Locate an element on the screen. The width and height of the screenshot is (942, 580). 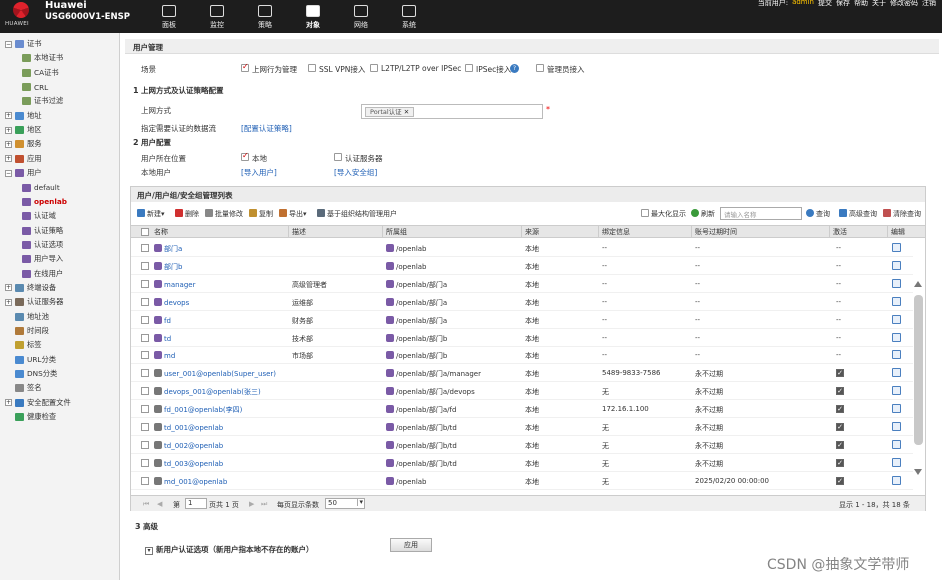
table-row: 部门a/openlab 本地 -- -- -- is located at coordinates (522, 248).